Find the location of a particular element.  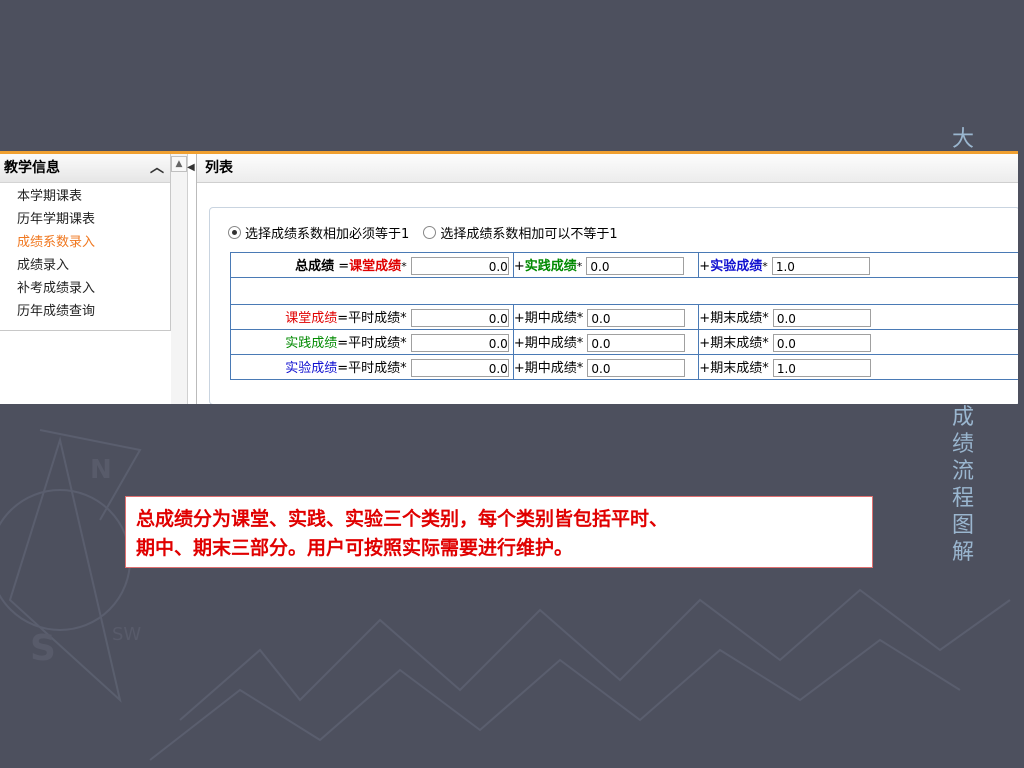

chevron-up-icon: ︿ is located at coordinates (157, 168).